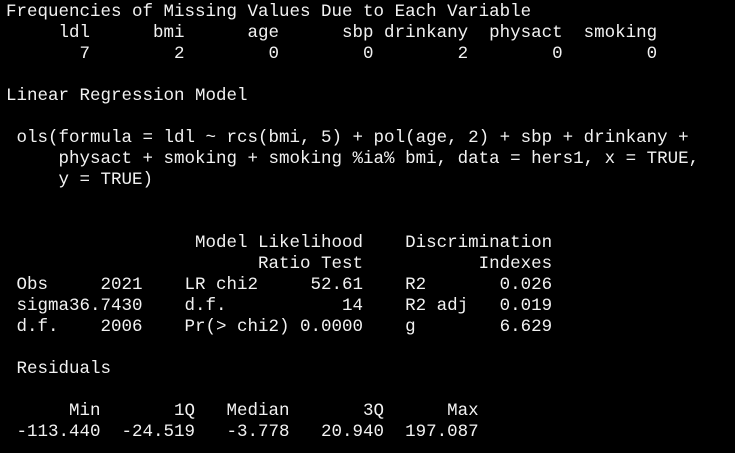 The height and width of the screenshot is (453, 735). What do you see at coordinates (279, 306) in the screenshot?
I see `stats-row-sigma: sigma36.7430 d.f. 14 R2 adj 0.019` at bounding box center [279, 306].